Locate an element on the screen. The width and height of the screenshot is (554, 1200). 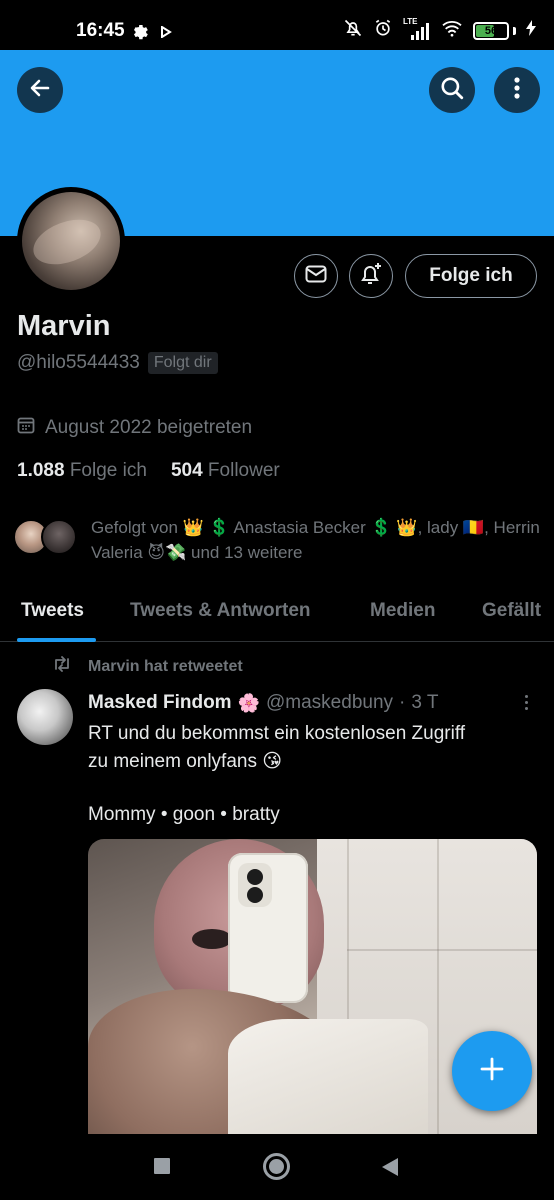
status-bar: 16:45 LTE 56 is located at coordinates (277, 25).